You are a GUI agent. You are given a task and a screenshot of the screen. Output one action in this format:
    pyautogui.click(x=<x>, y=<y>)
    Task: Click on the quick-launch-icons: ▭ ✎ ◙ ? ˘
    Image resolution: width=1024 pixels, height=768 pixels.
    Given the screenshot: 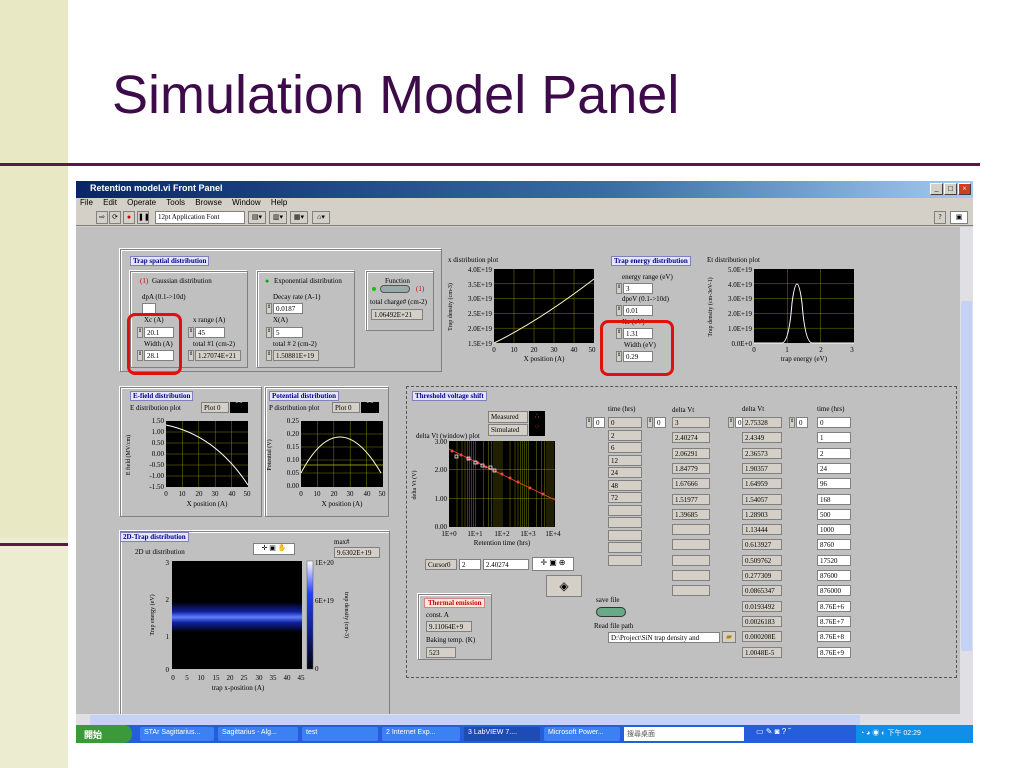 What is the action you would take?
    pyautogui.click(x=801, y=734)
    